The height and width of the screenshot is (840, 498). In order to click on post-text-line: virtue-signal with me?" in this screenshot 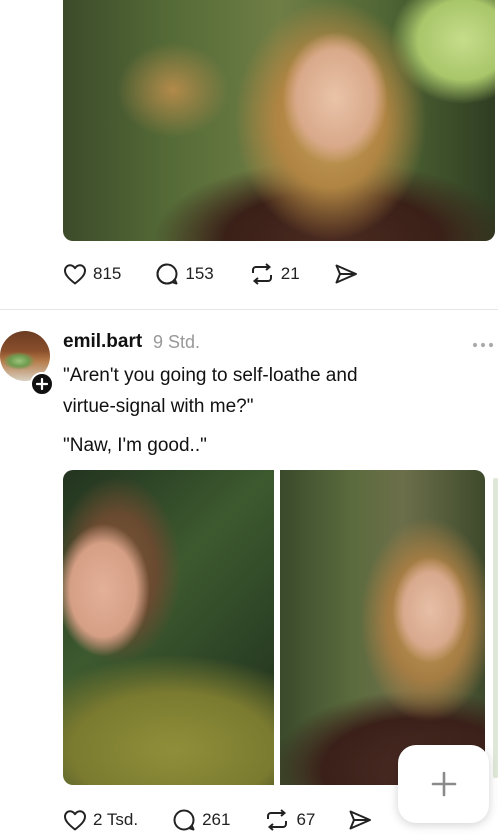, I will do `click(158, 406)`.